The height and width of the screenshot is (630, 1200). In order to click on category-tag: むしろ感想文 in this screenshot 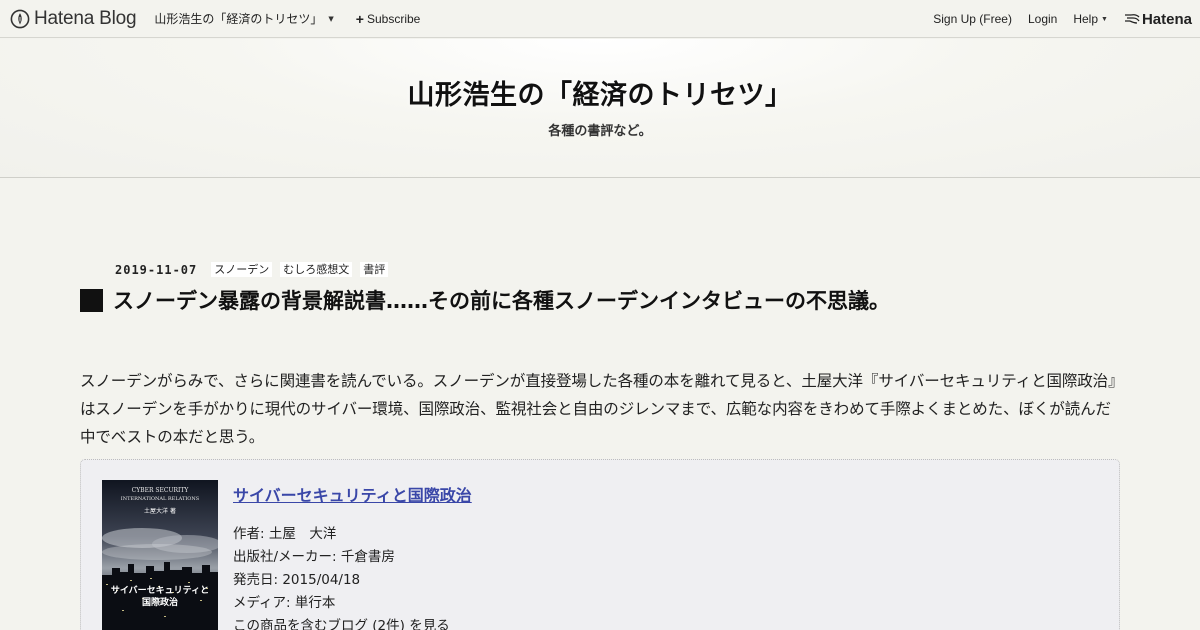, I will do `click(316, 269)`.